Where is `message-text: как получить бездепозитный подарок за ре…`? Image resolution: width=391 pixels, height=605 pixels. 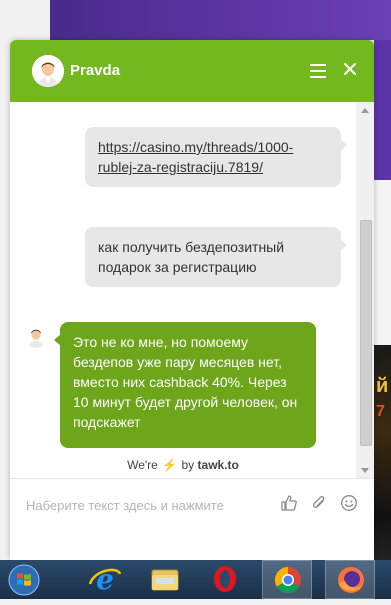
message-text: как получить бездепозитный подарок за ре… is located at coordinates (191, 257).